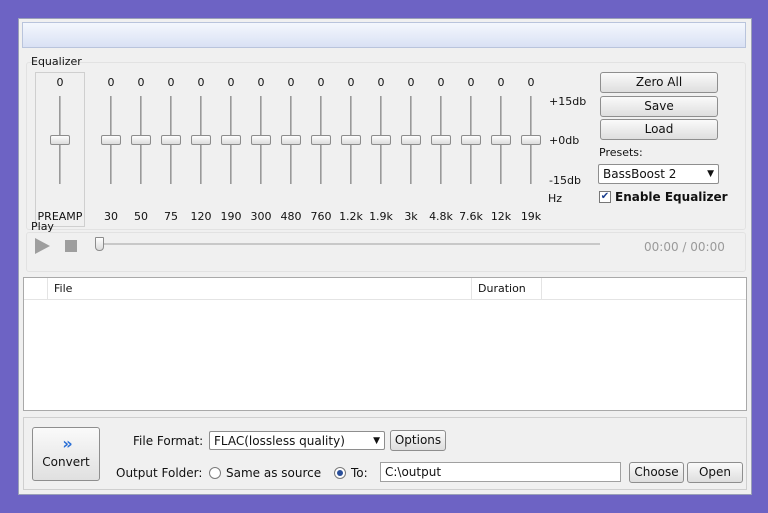 The image size is (768, 513). I want to click on db-label-bottom: -15db, so click(565, 180).